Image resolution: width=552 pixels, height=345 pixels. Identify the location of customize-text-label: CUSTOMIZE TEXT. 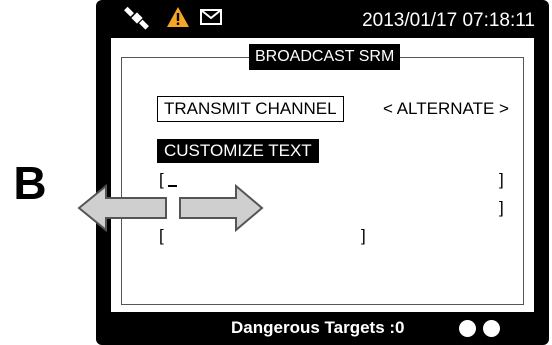
(238, 151).